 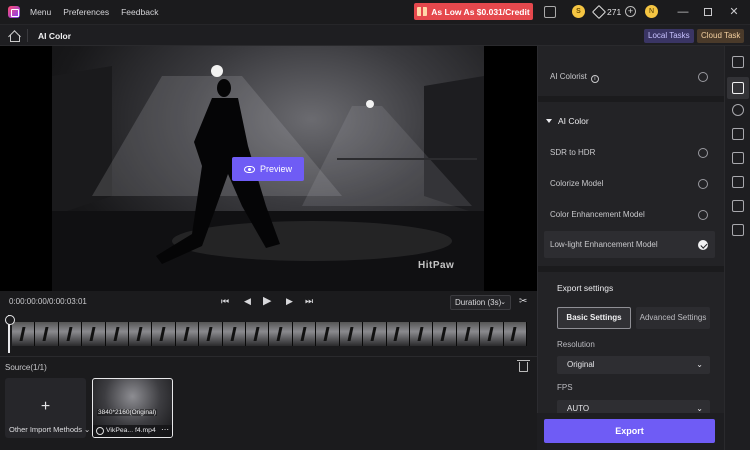 What do you see at coordinates (594, 79) in the screenshot?
I see `info-icon: i` at bounding box center [594, 79].